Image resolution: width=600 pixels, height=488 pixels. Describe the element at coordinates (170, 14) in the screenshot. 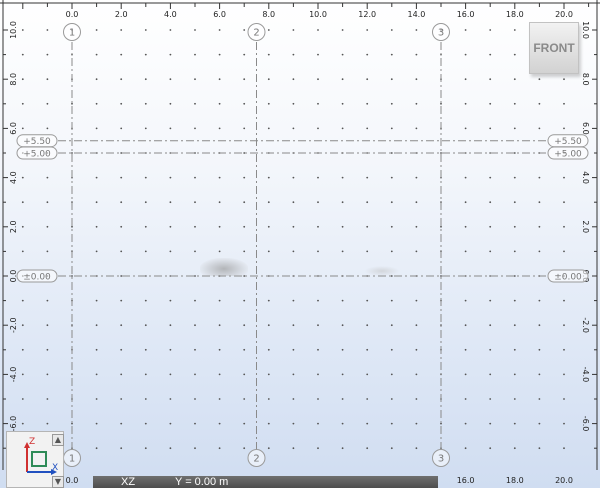

I see `top-ruler-label: 4.0` at that location.